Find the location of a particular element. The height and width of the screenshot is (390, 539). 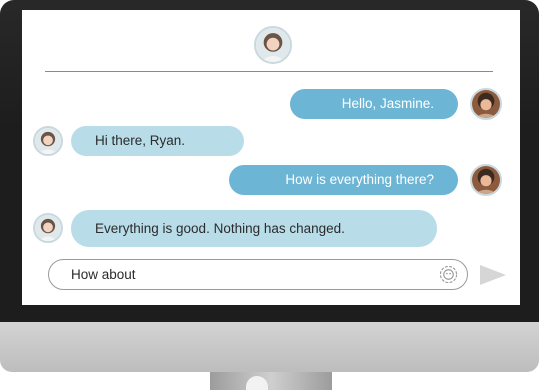

message-bubble-incoming: Everything is good. Nothing has changed. is located at coordinates (254, 228).